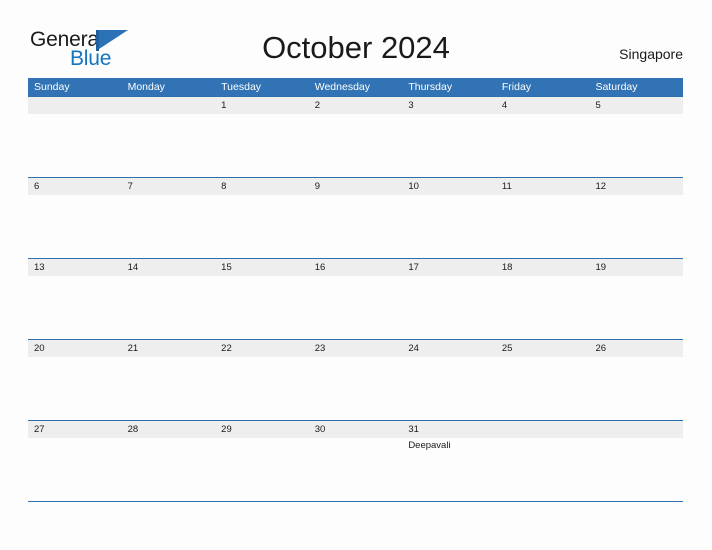 The height and width of the screenshot is (550, 712). I want to click on day-number: 3, so click(411, 105).